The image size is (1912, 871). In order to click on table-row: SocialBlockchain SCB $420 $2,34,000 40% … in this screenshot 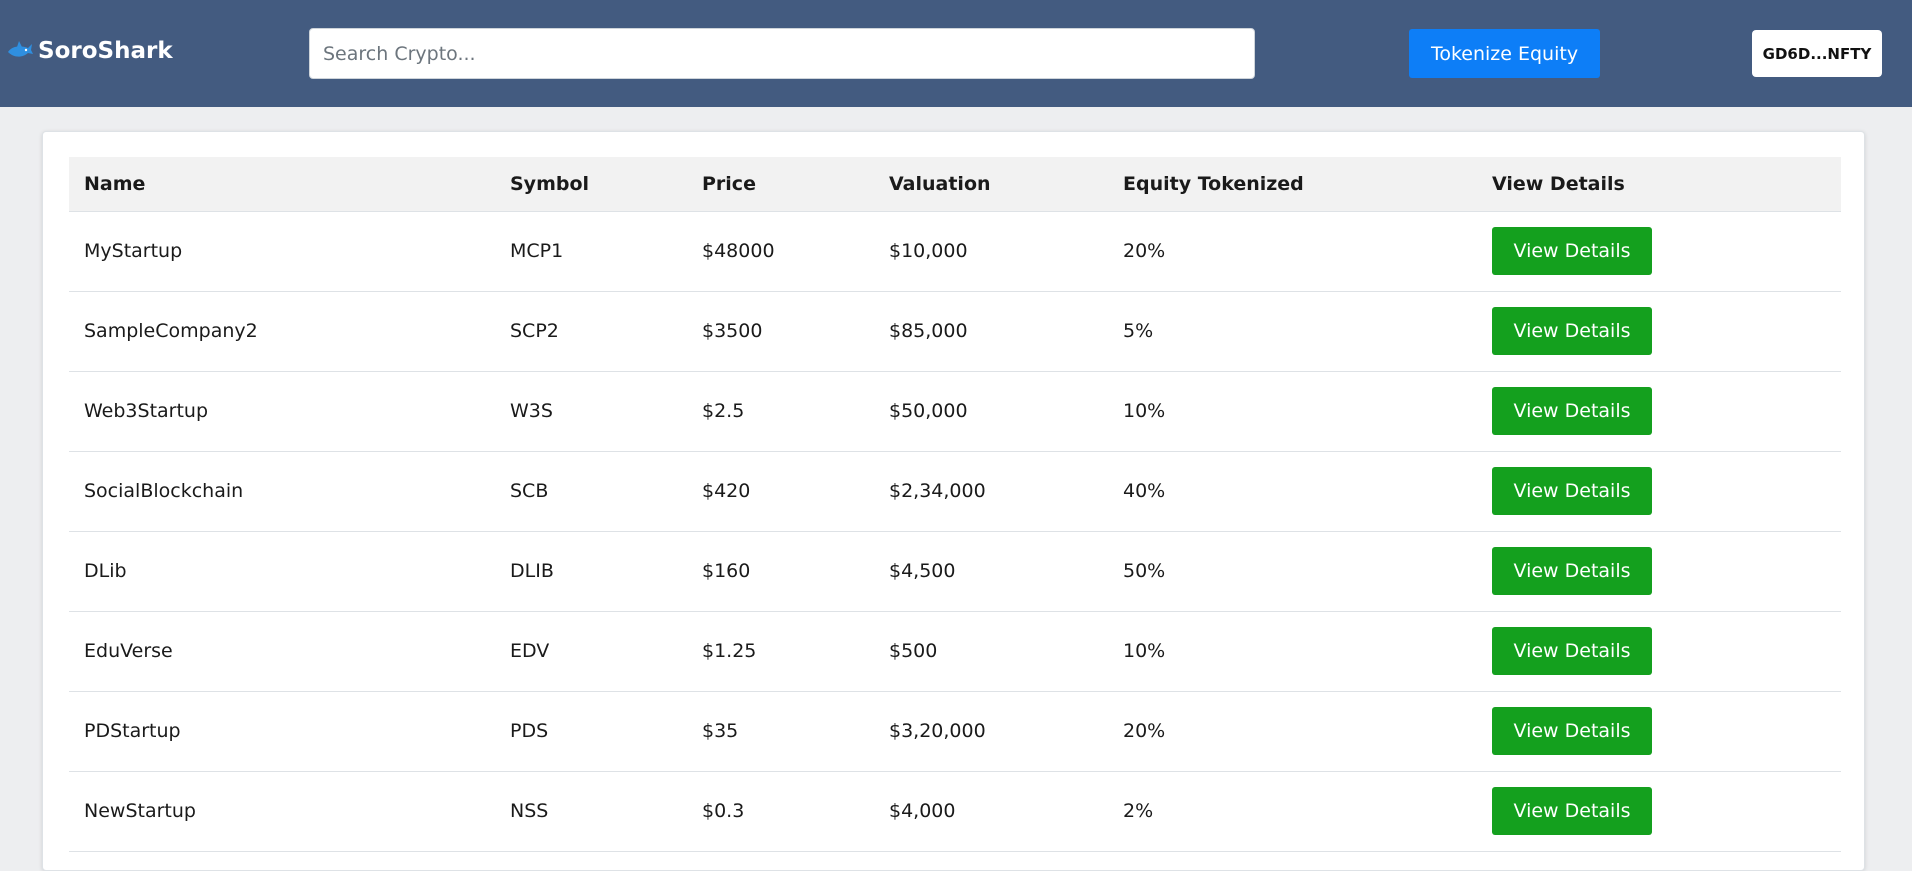, I will do `click(955, 491)`.